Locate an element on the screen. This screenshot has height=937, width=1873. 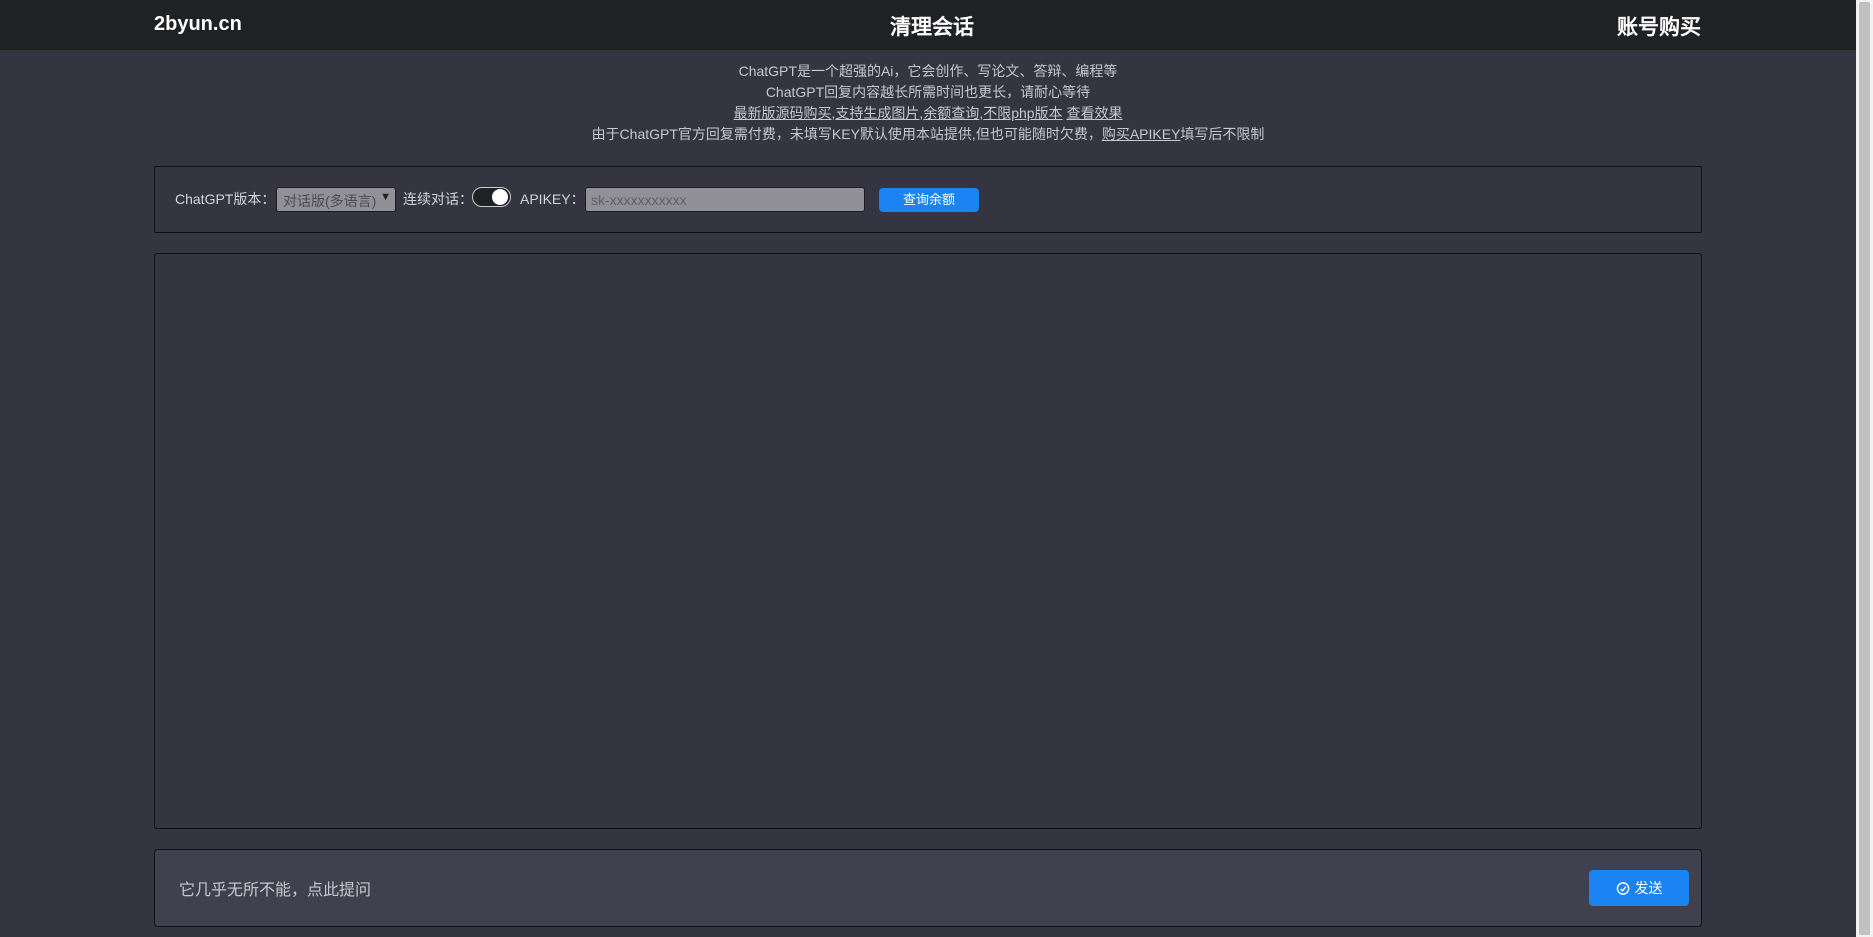
chevron-down-icon: ▼ is located at coordinates (384, 197).